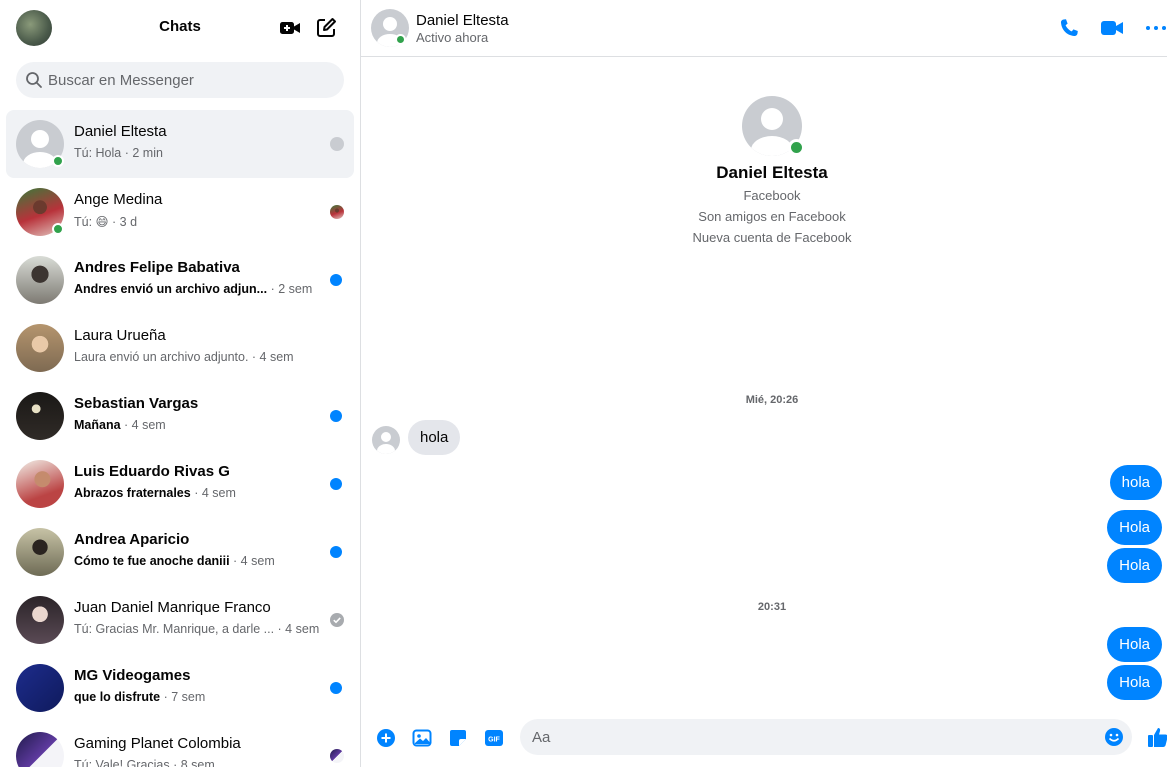  What do you see at coordinates (180, 26) in the screenshot?
I see `sidebar-title: Chats` at bounding box center [180, 26].